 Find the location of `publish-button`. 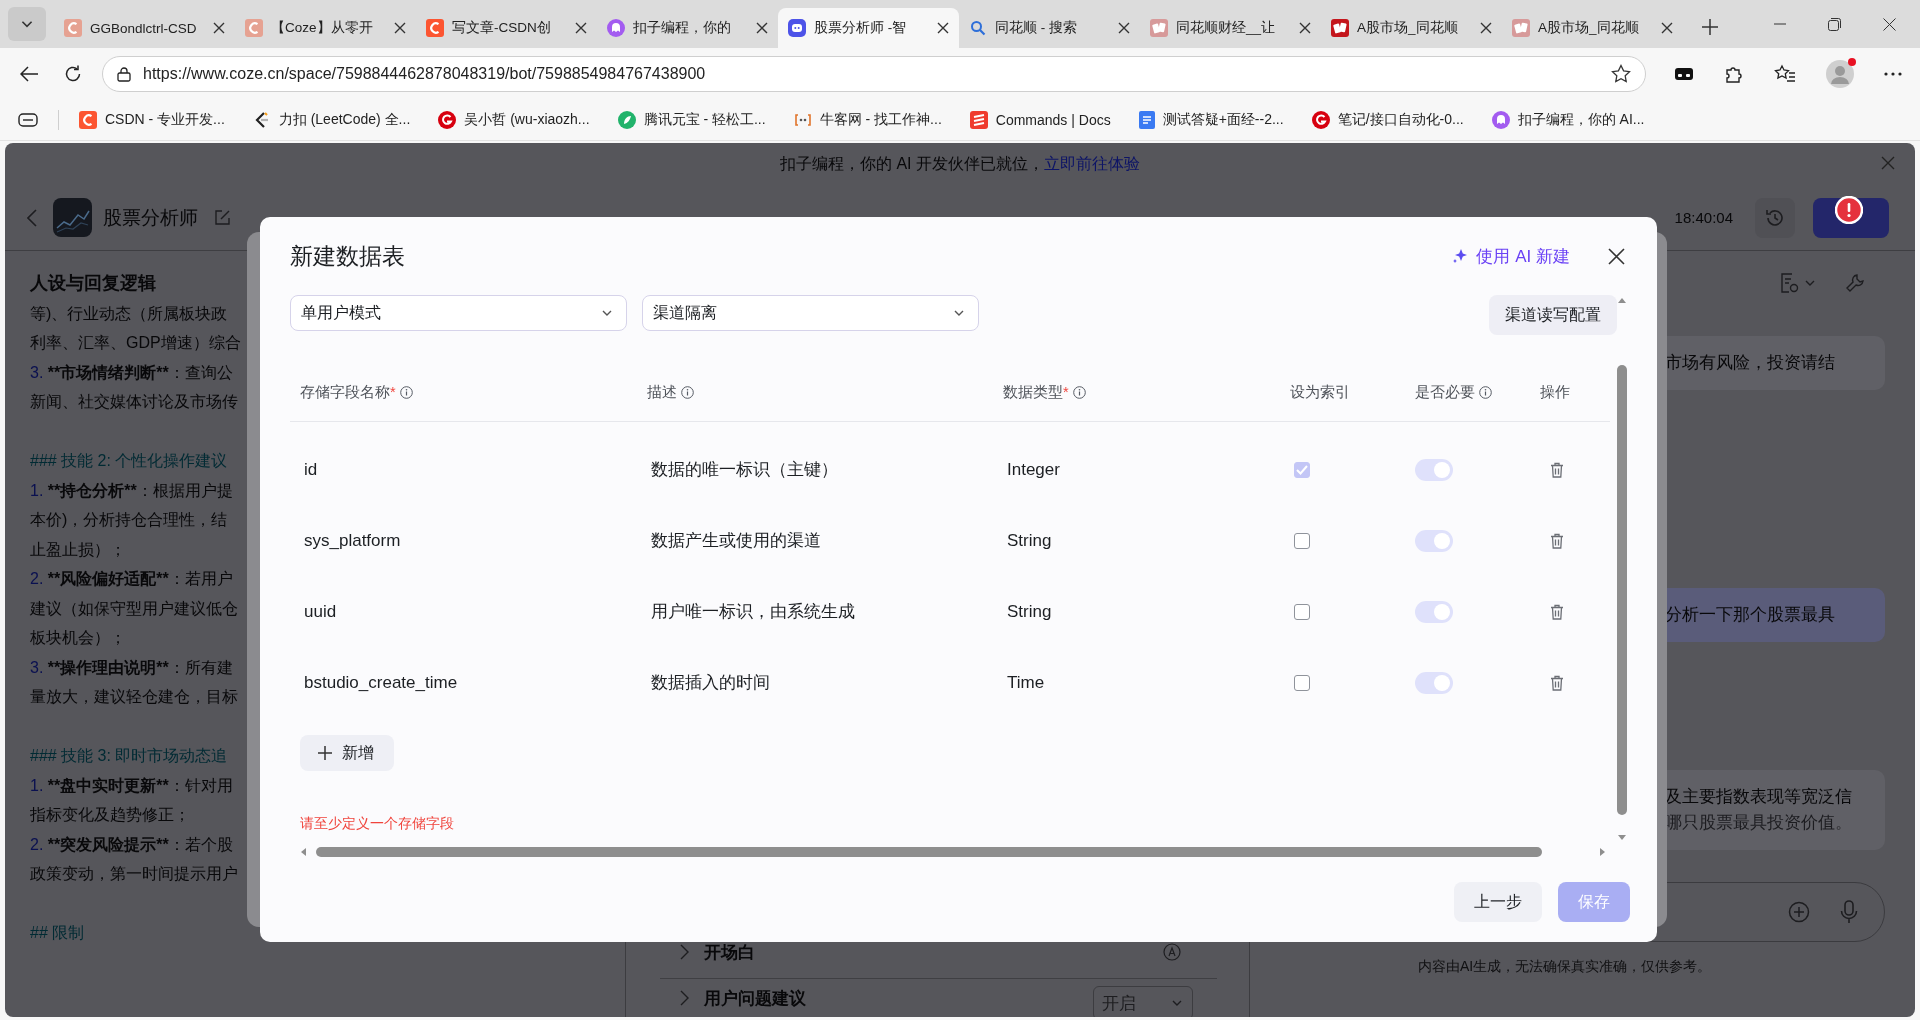

publish-button is located at coordinates (1851, 217).